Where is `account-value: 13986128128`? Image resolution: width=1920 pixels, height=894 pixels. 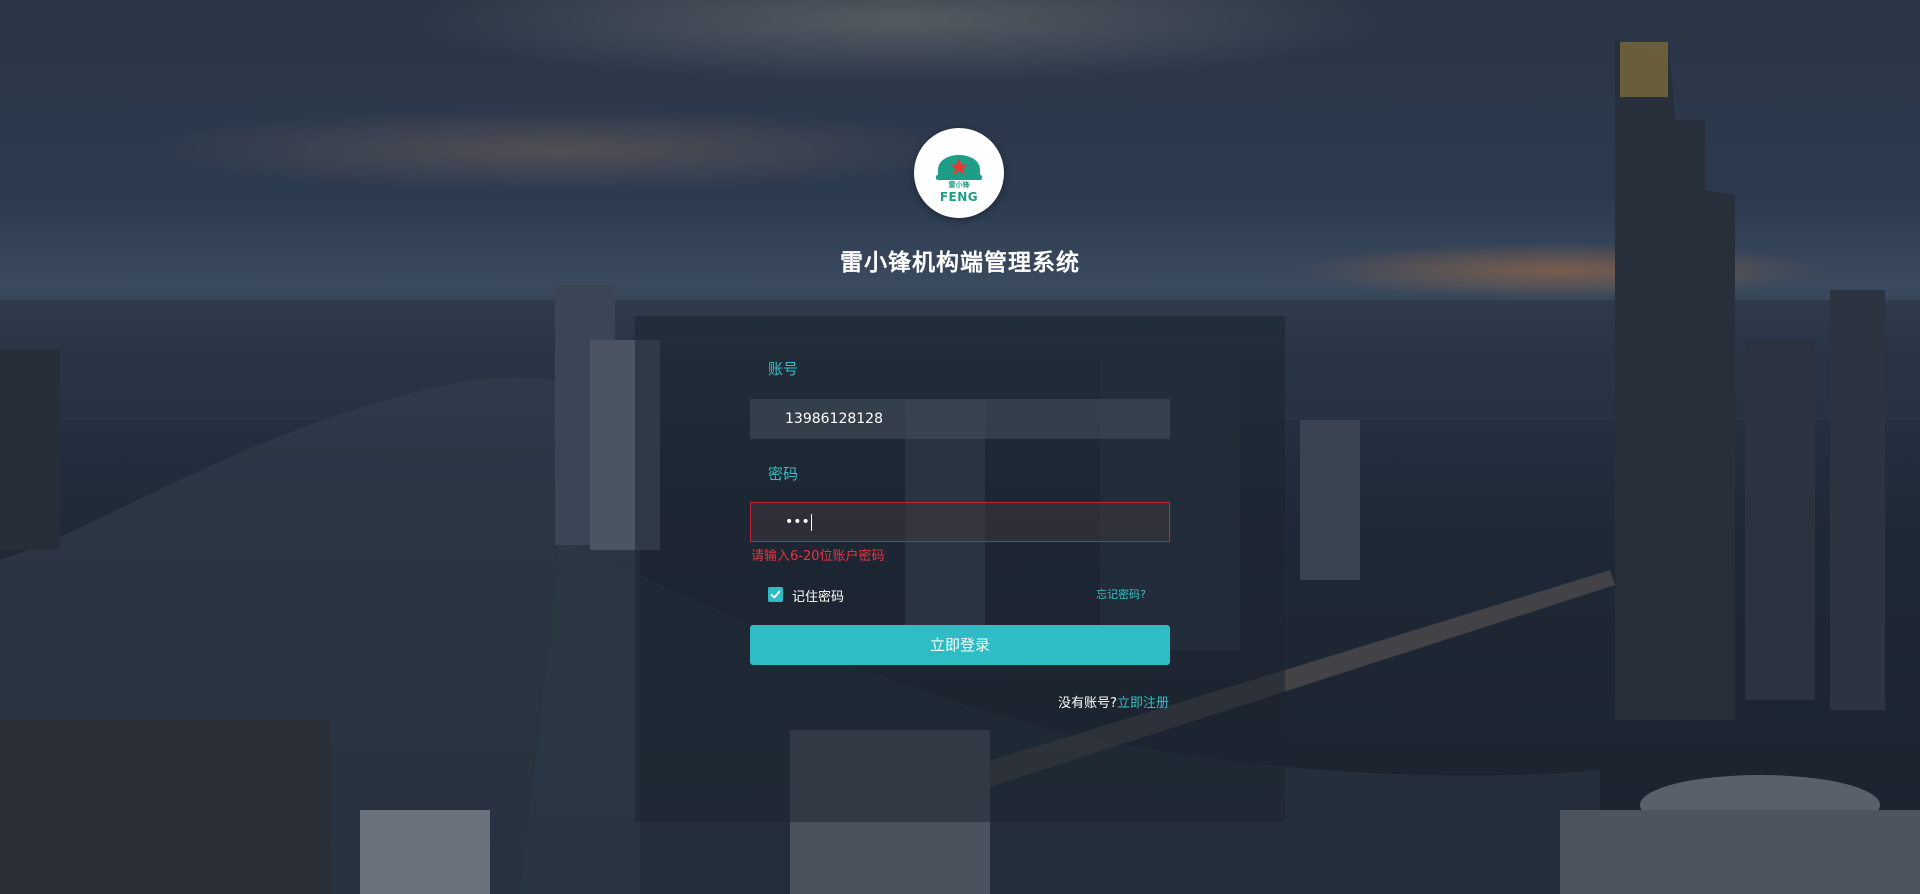
account-value: 13986128128 is located at coordinates (834, 419).